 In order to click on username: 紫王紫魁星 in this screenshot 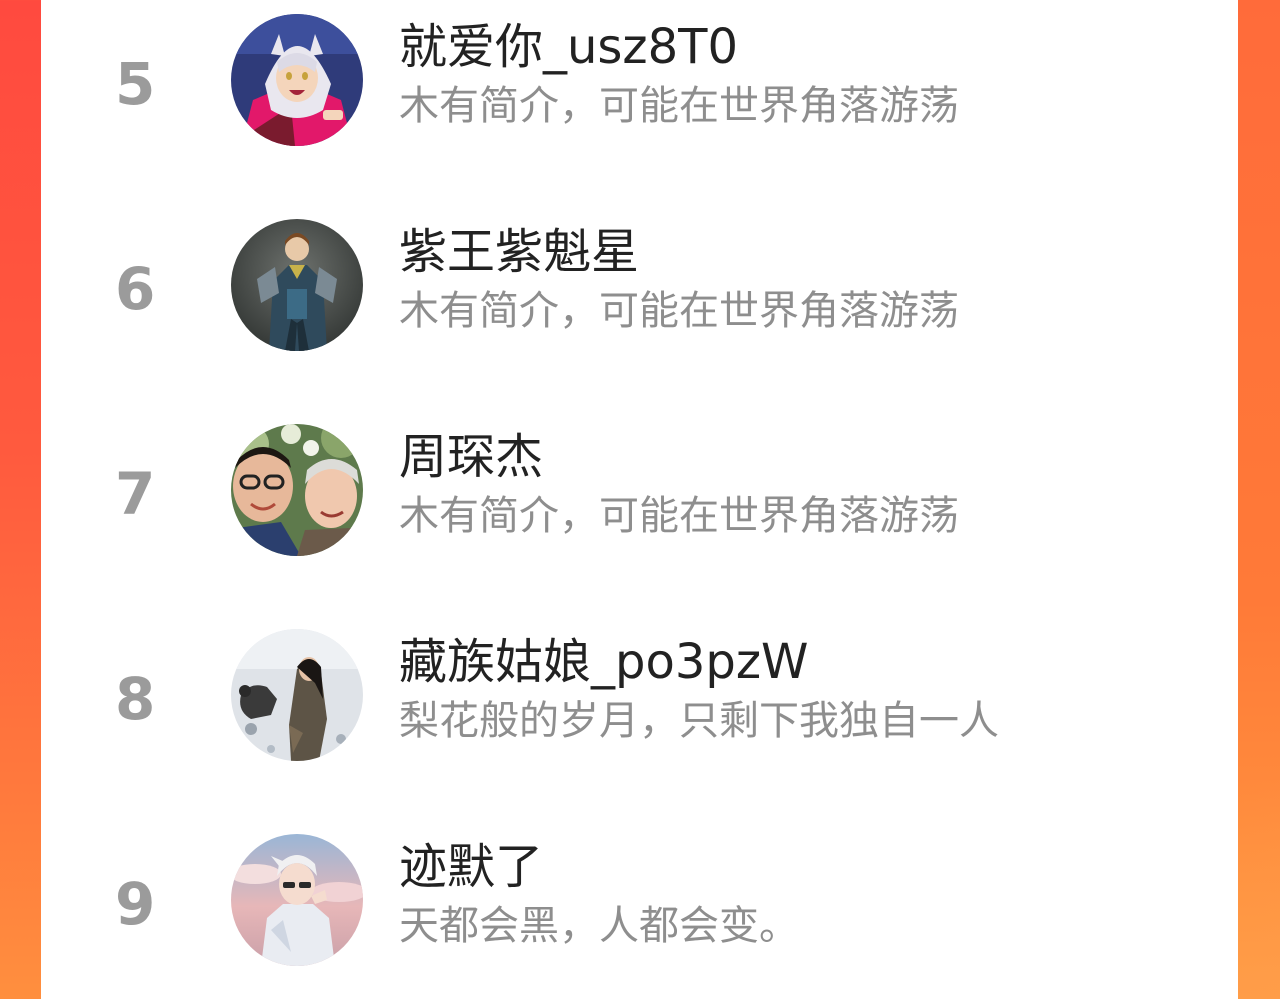, I will do `click(519, 252)`.